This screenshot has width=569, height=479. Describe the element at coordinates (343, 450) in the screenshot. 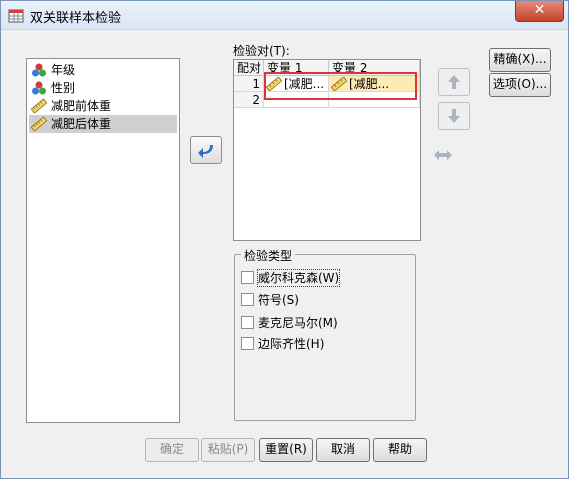

I see `cancel-button: 取消` at that location.